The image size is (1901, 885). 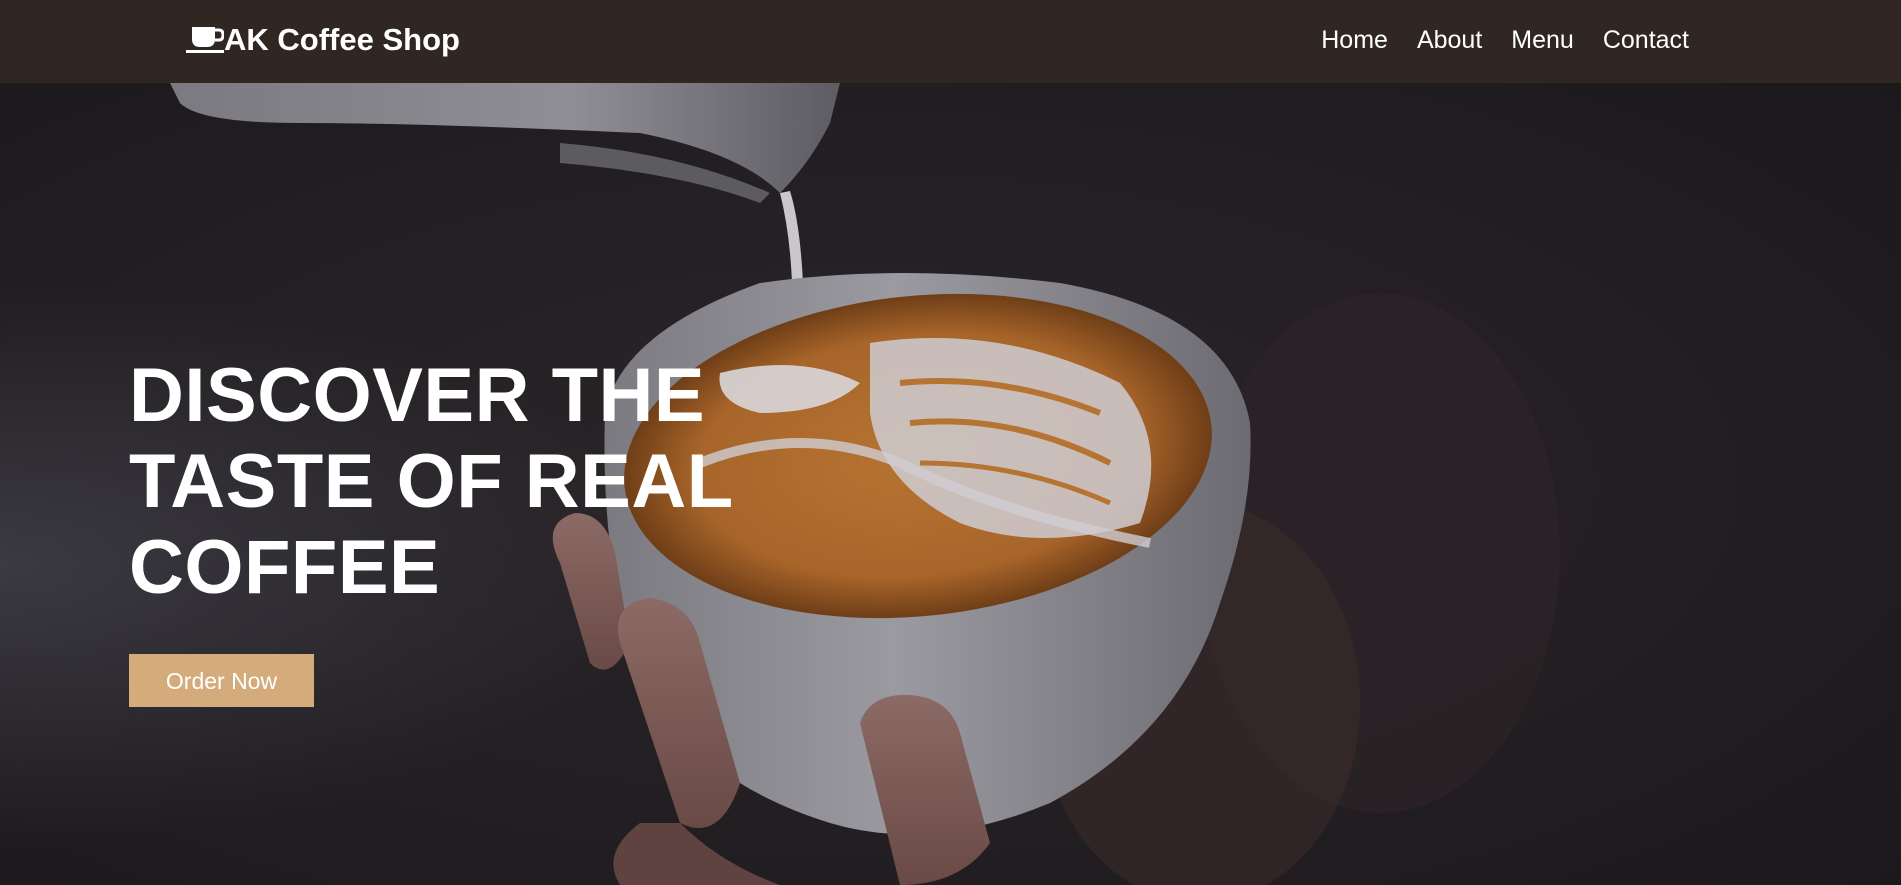 I want to click on order-now-button: Order Now, so click(x=221, y=680).